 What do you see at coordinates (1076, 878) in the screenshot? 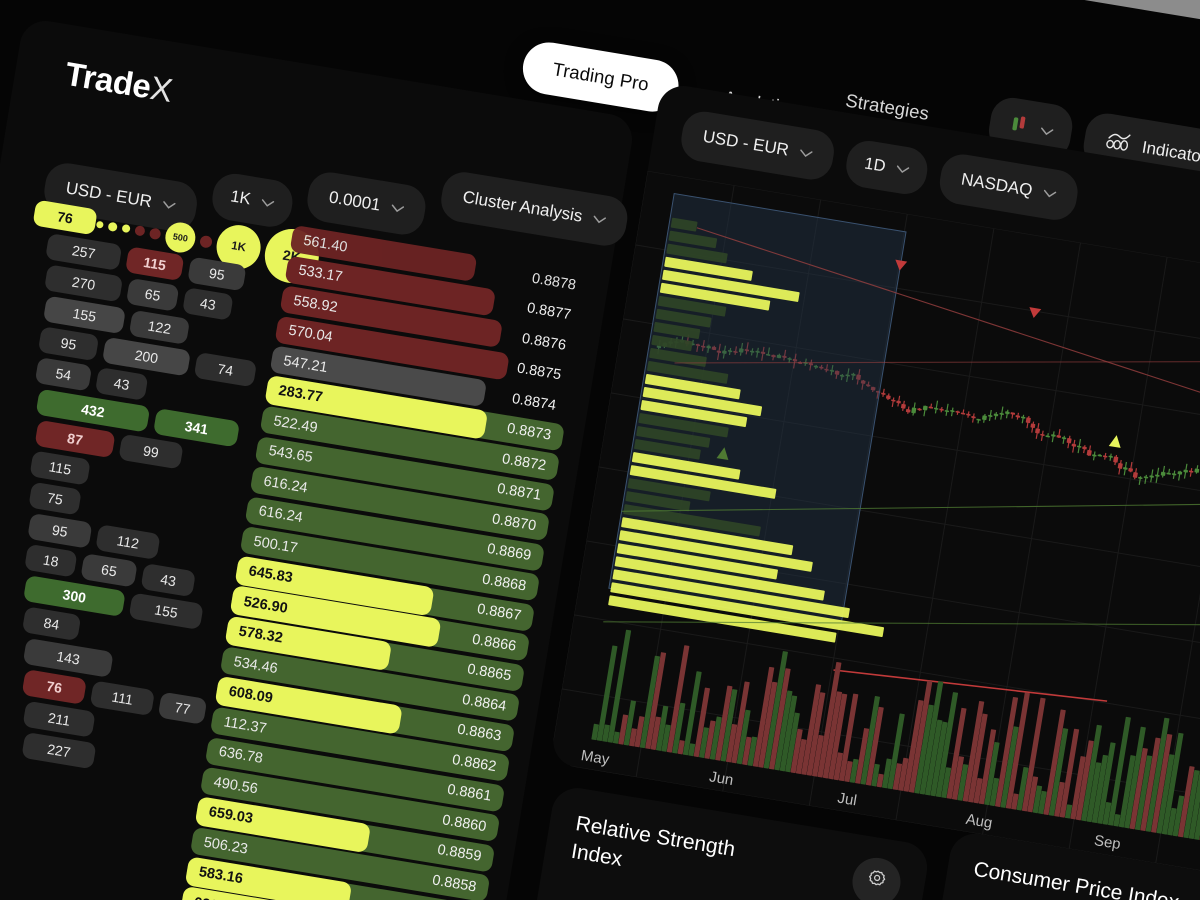
I see `cpi-title: Consumer Price Index` at bounding box center [1076, 878].